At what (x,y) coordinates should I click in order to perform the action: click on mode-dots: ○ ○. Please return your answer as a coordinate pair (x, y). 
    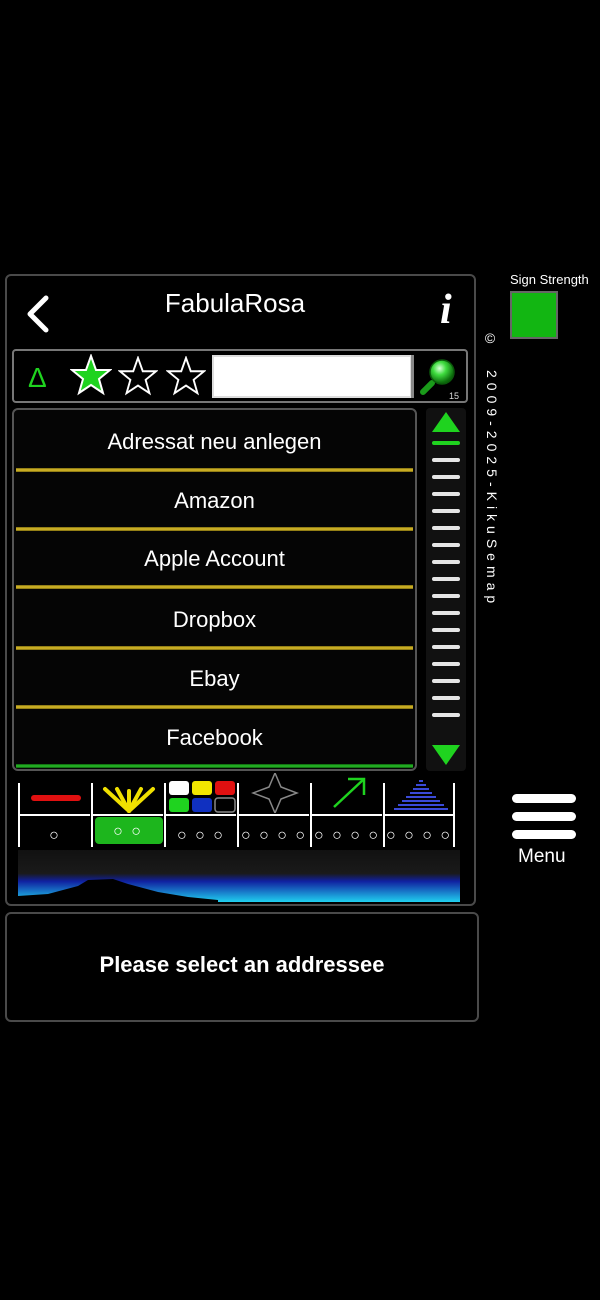
    Looking at the image, I should click on (128, 831).